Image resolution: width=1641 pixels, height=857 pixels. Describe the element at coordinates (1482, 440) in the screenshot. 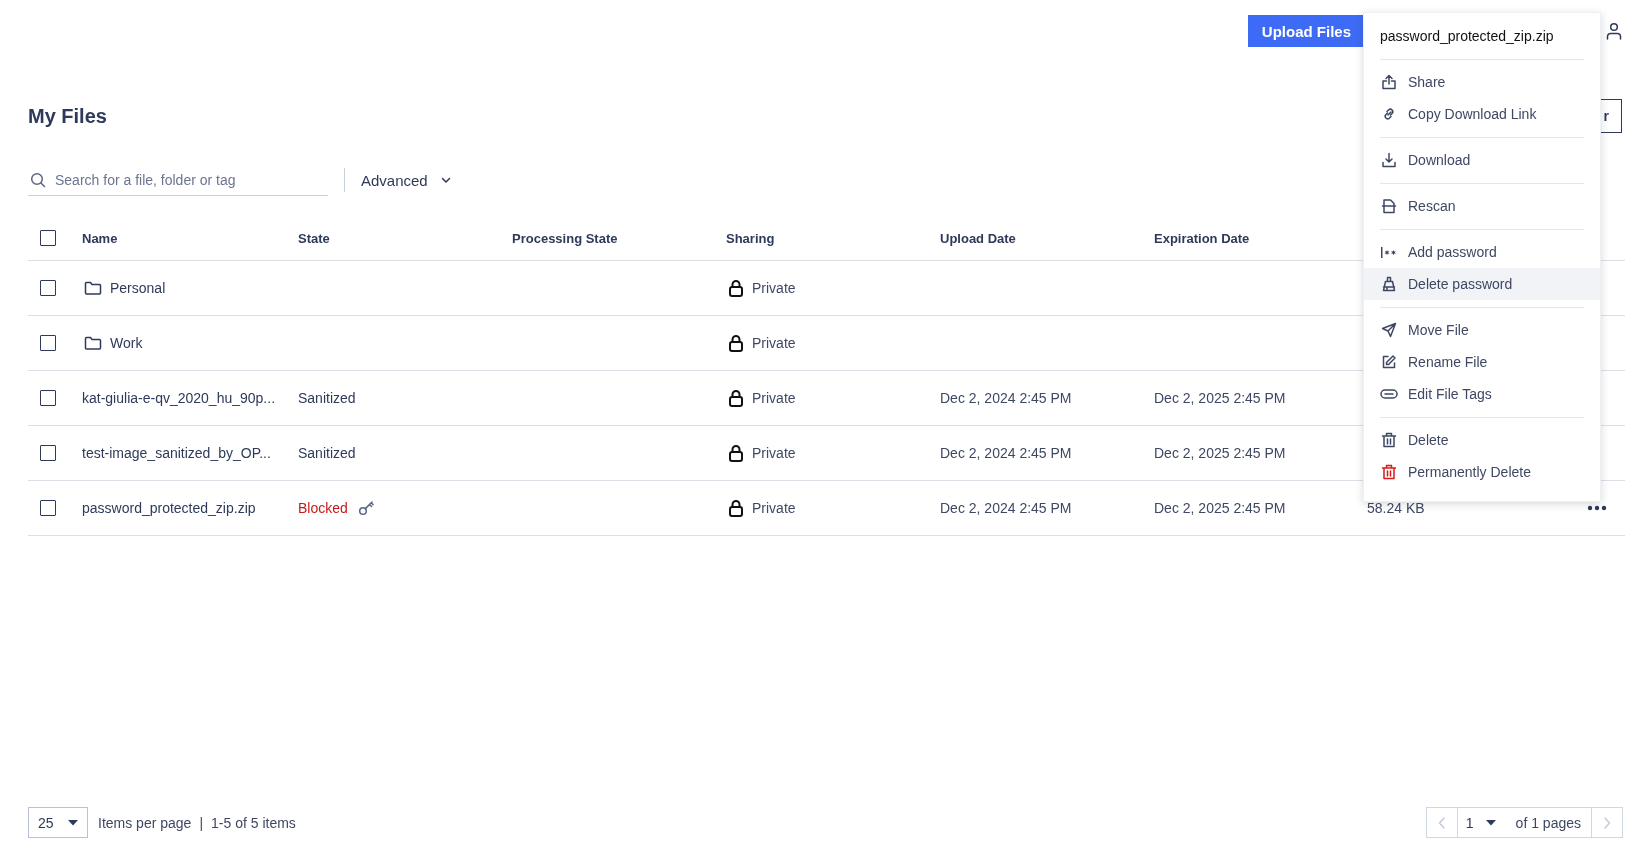

I see `menu-item: Delete` at that location.